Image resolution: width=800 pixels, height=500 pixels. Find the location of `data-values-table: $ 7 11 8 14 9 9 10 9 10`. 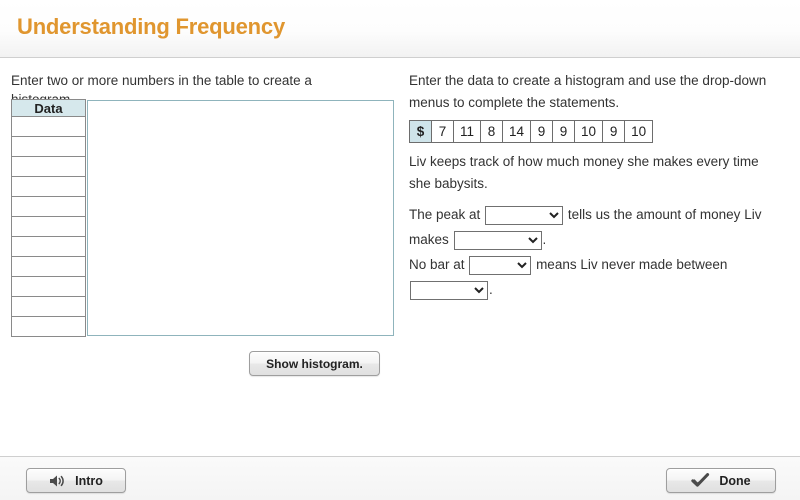

data-values-table: $ 7 11 8 14 9 9 10 9 10 is located at coordinates (531, 131).